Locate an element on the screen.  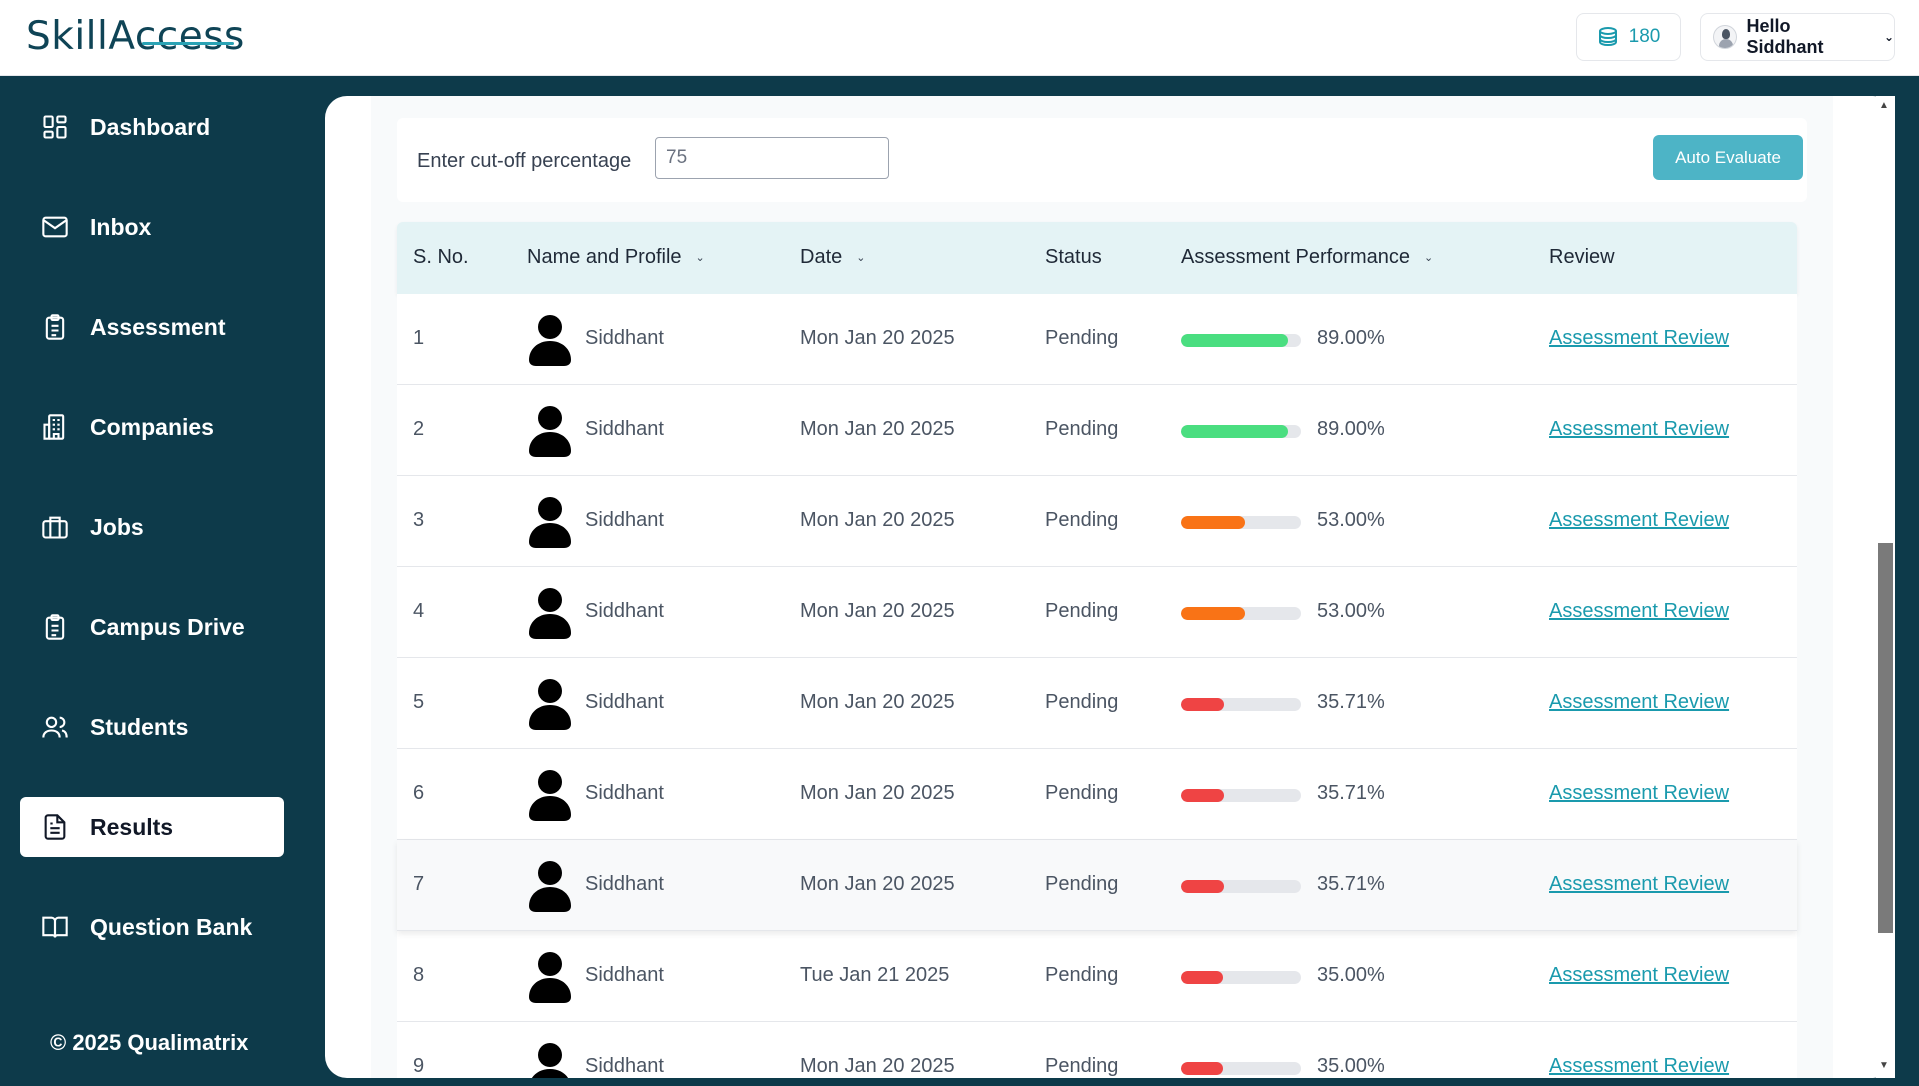
row-sno: 6 is located at coordinates (419, 793).